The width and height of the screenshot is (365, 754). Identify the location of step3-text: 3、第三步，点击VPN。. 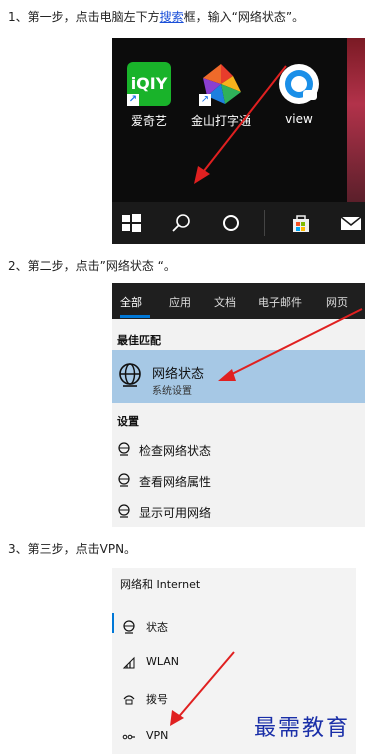
(72, 549).